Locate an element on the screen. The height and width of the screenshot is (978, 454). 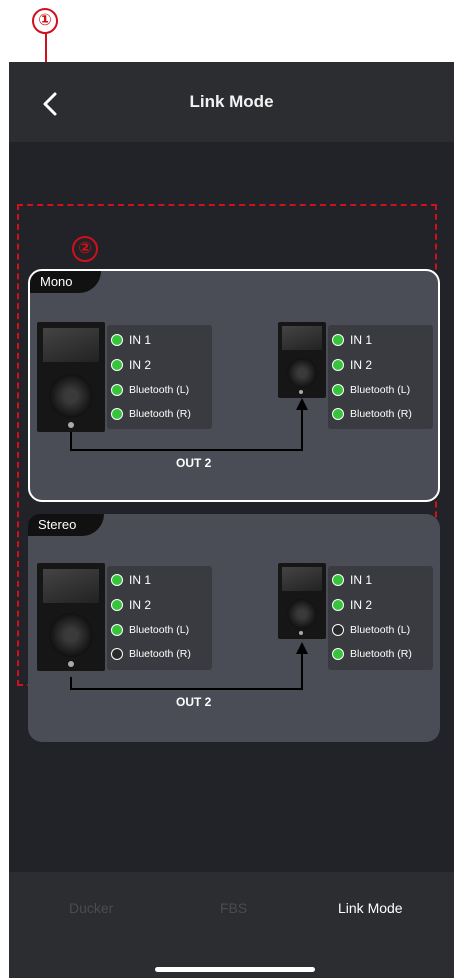
mono-out-label: OUT 2 is located at coordinates (194, 463).